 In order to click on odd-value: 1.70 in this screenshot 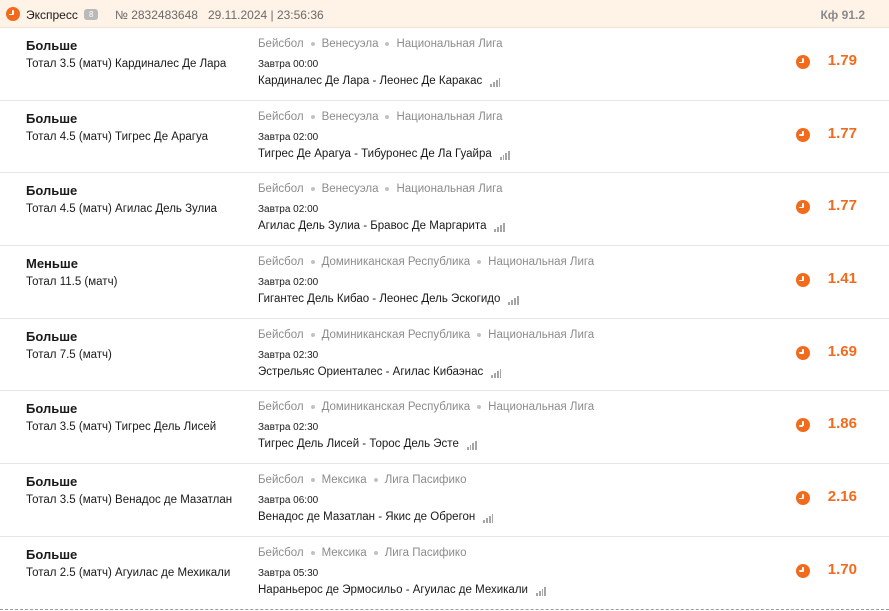, I will do `click(842, 569)`.